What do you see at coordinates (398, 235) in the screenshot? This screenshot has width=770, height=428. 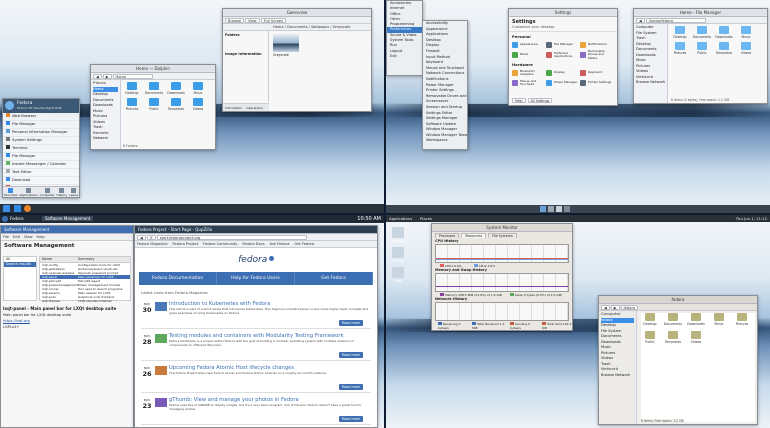 I see `desktop-icon: Computer` at bounding box center [398, 235].